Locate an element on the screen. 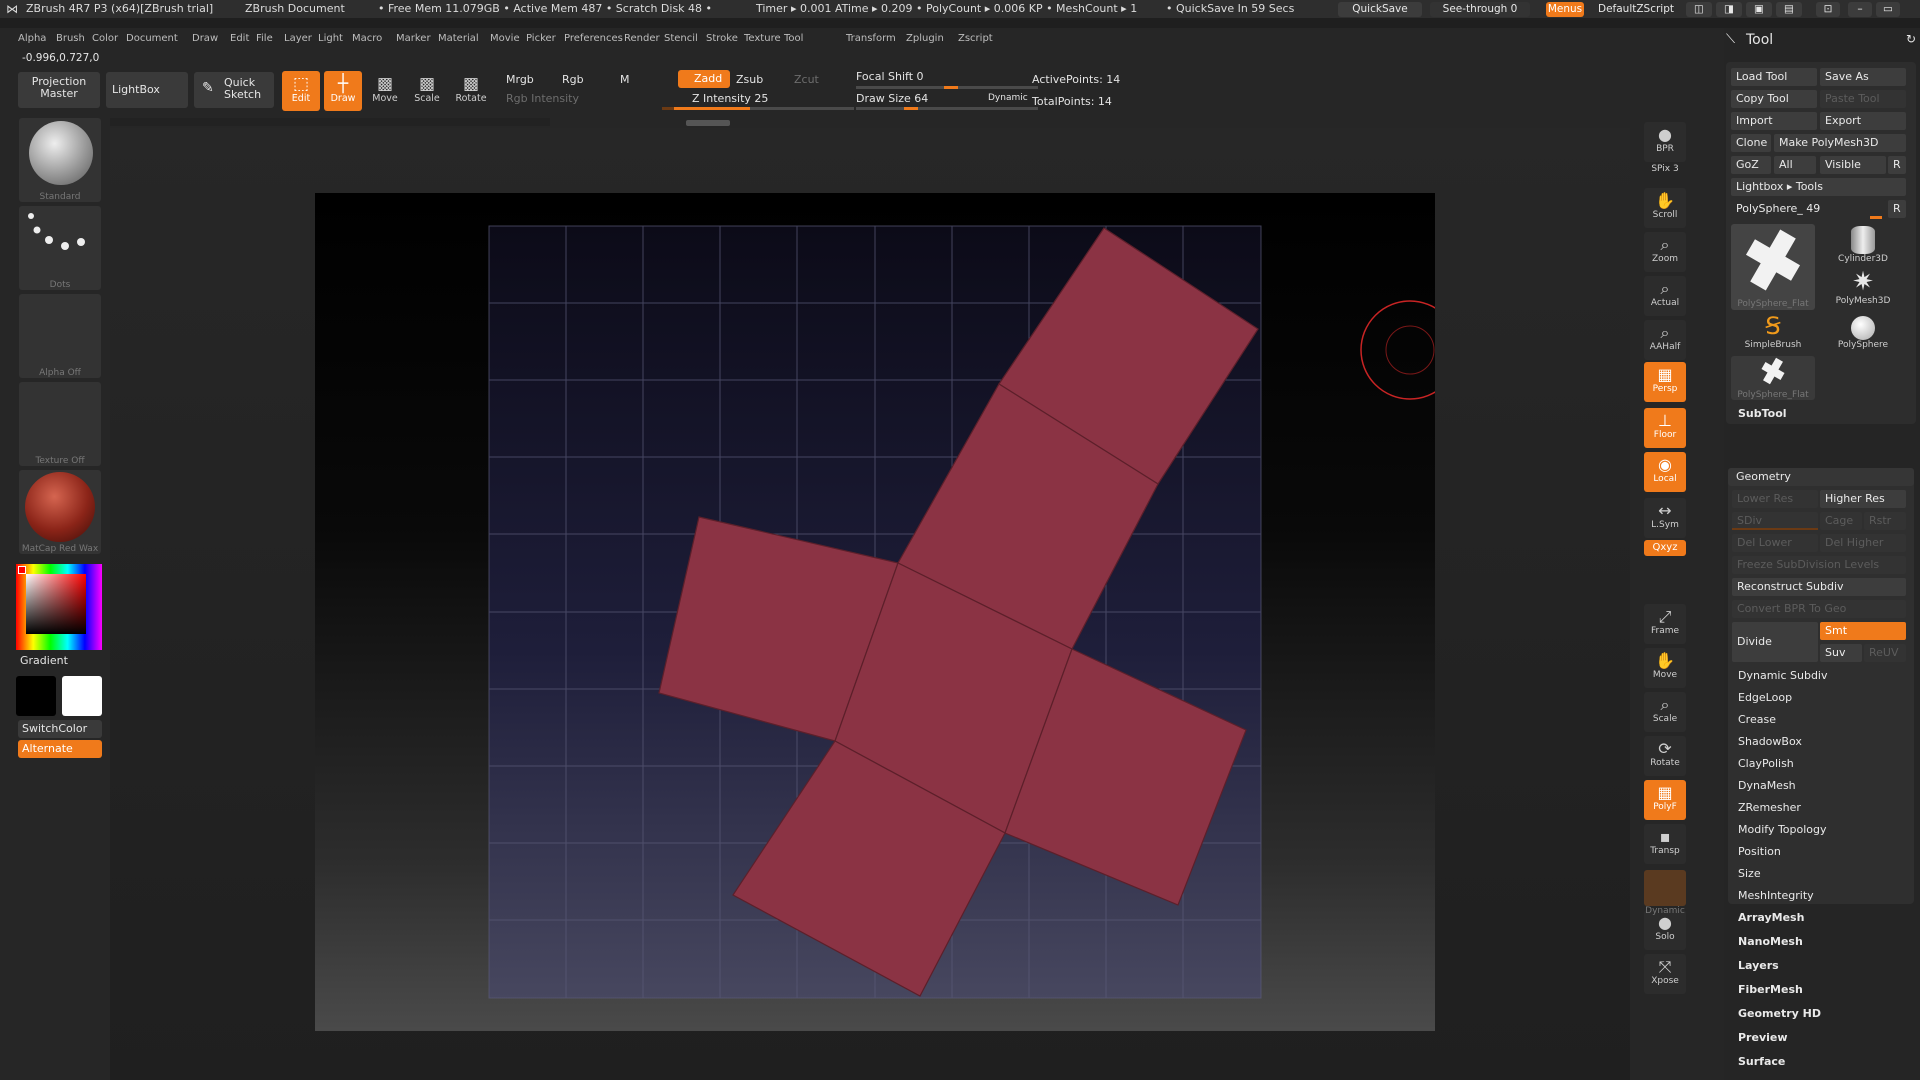 The height and width of the screenshot is (1080, 1920). brush-thumbnail: Standard is located at coordinates (60, 160).